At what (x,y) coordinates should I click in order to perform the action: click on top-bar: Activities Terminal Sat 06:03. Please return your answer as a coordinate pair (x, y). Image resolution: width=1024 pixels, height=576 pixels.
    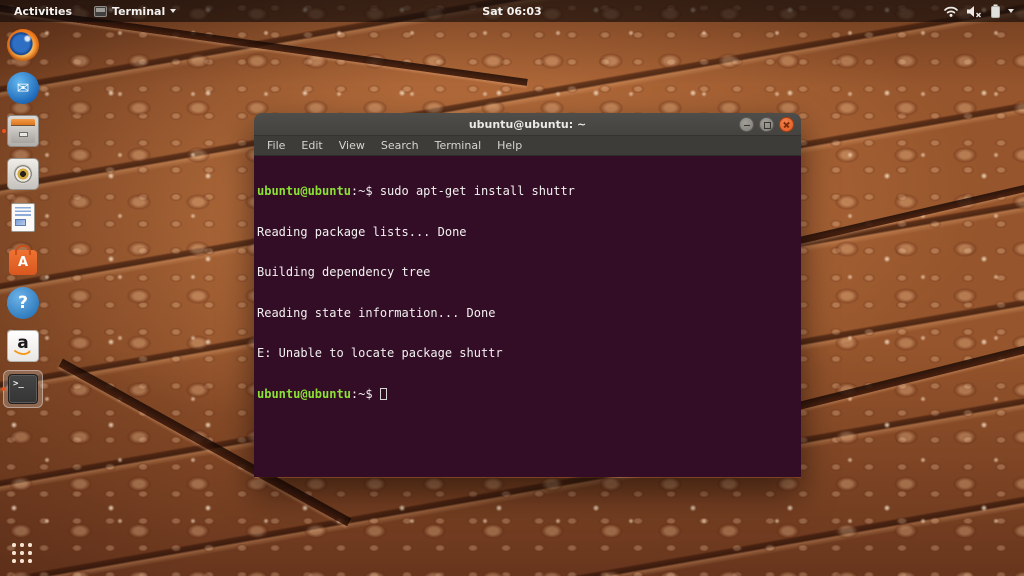
    Looking at the image, I should click on (512, 11).